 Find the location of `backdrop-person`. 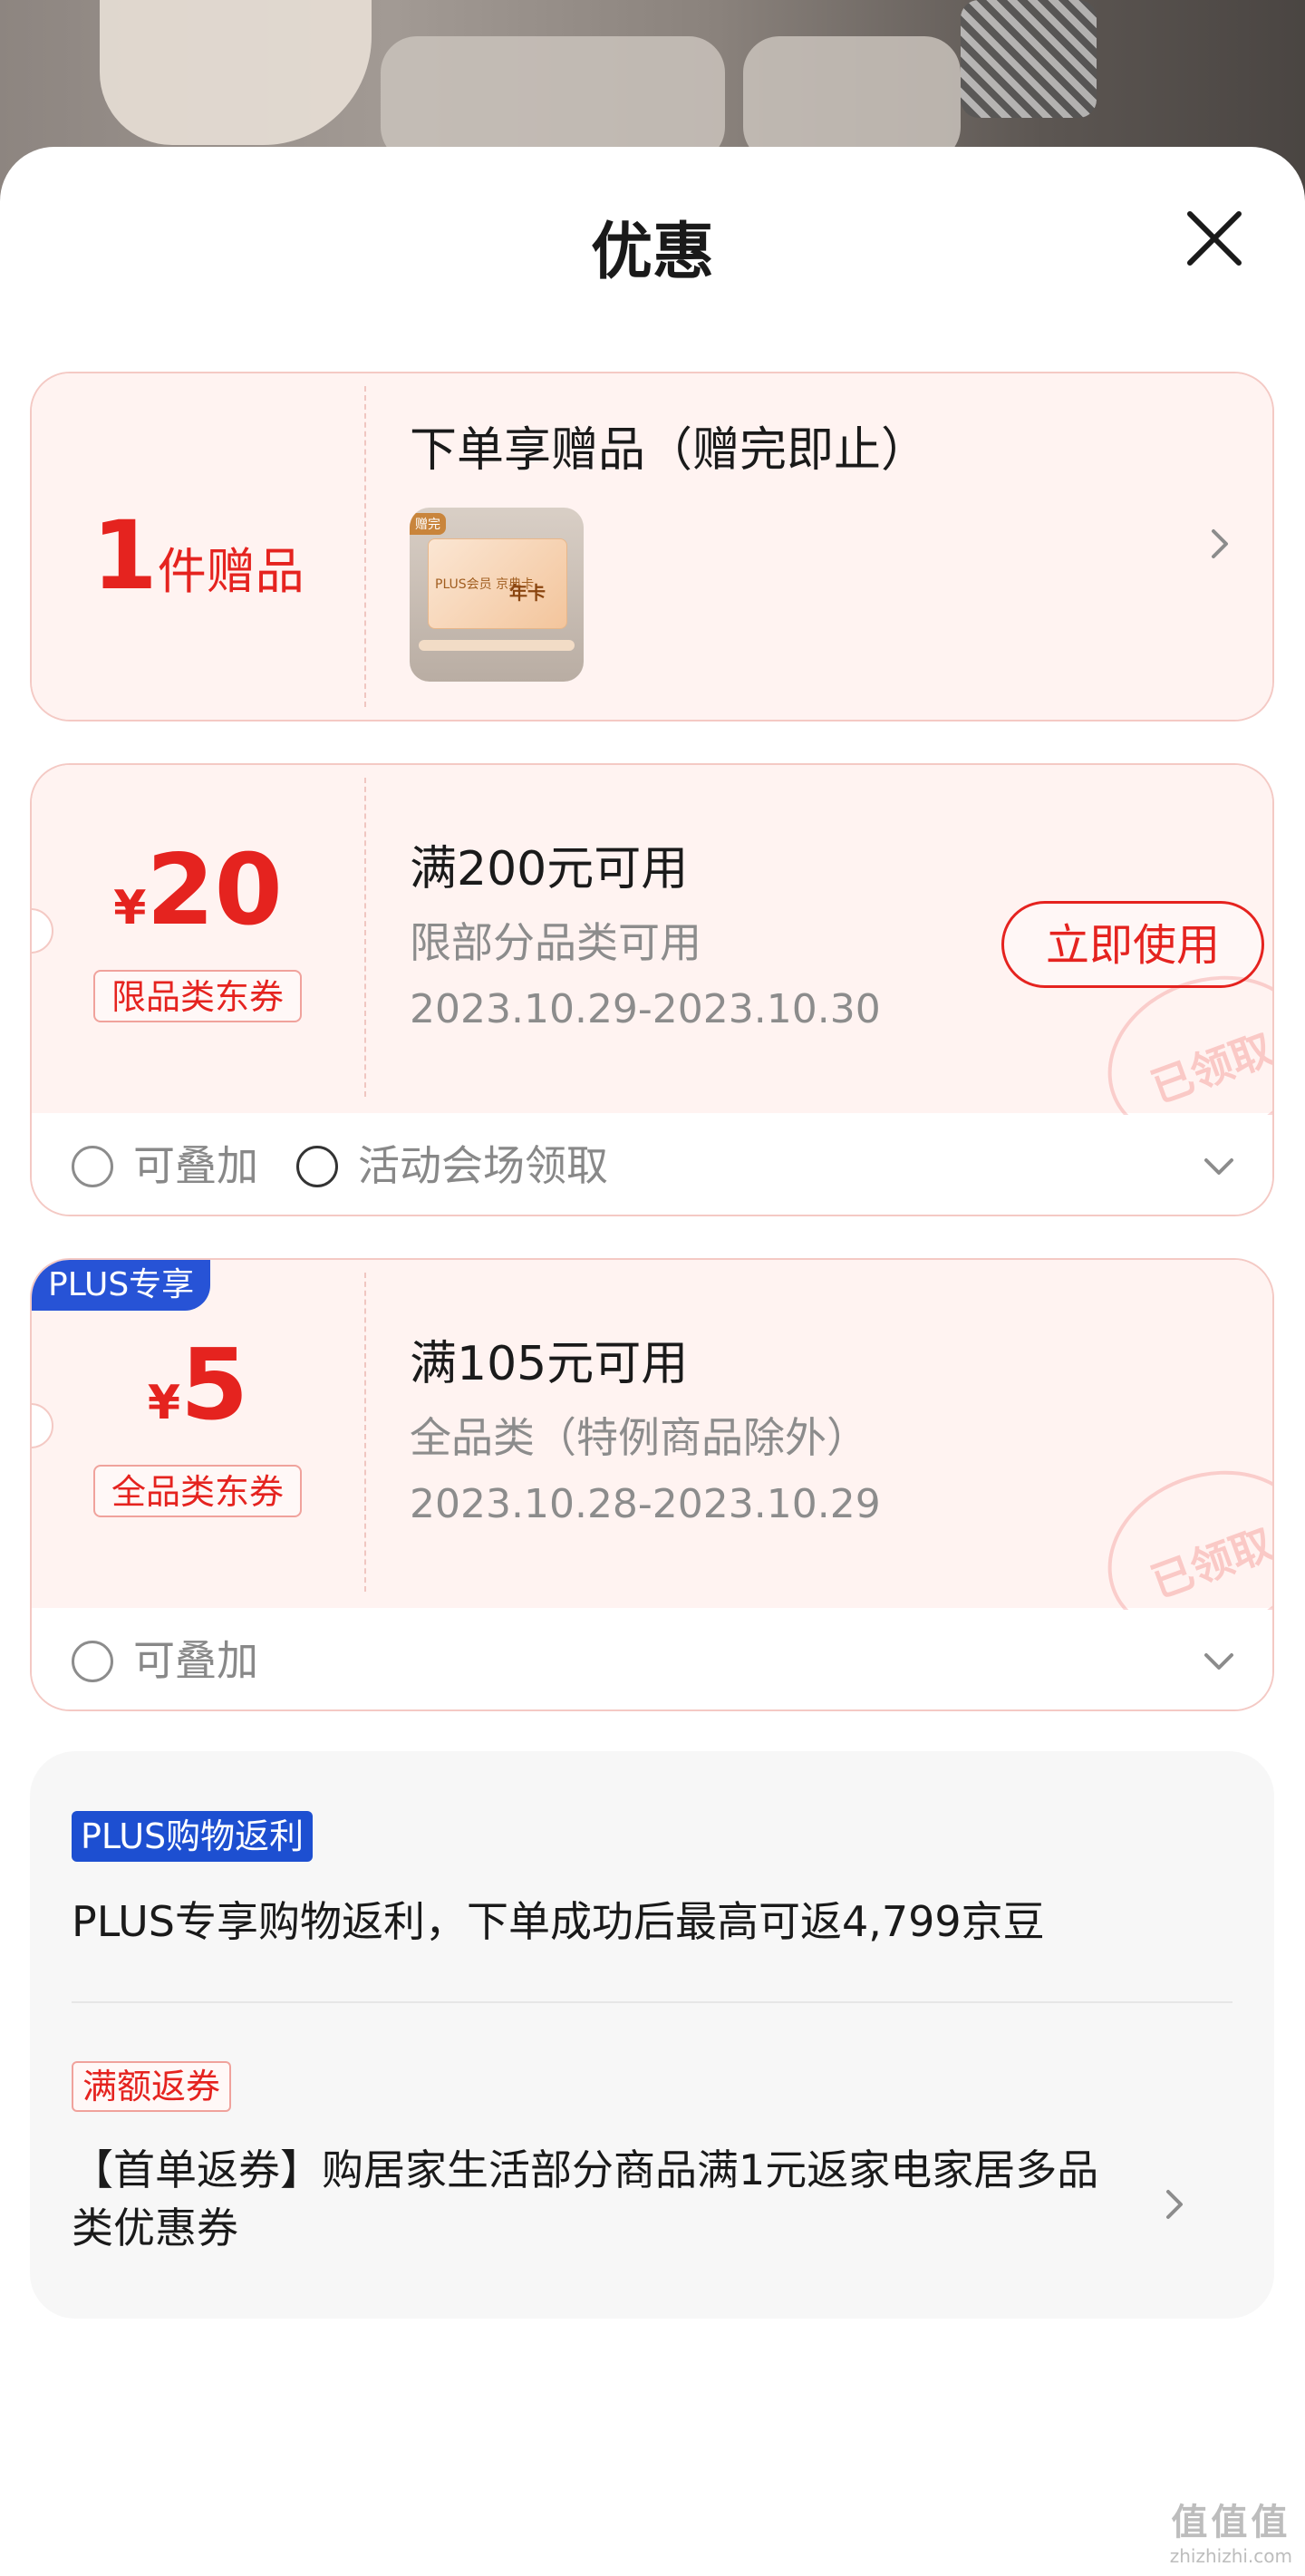

backdrop-person is located at coordinates (236, 72).